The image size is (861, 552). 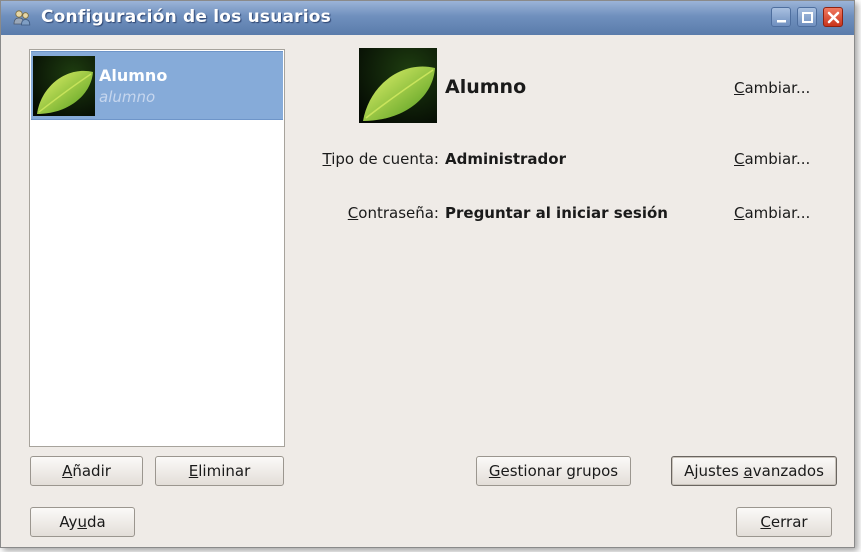 I want to click on close-window-button, so click(x=833, y=17).